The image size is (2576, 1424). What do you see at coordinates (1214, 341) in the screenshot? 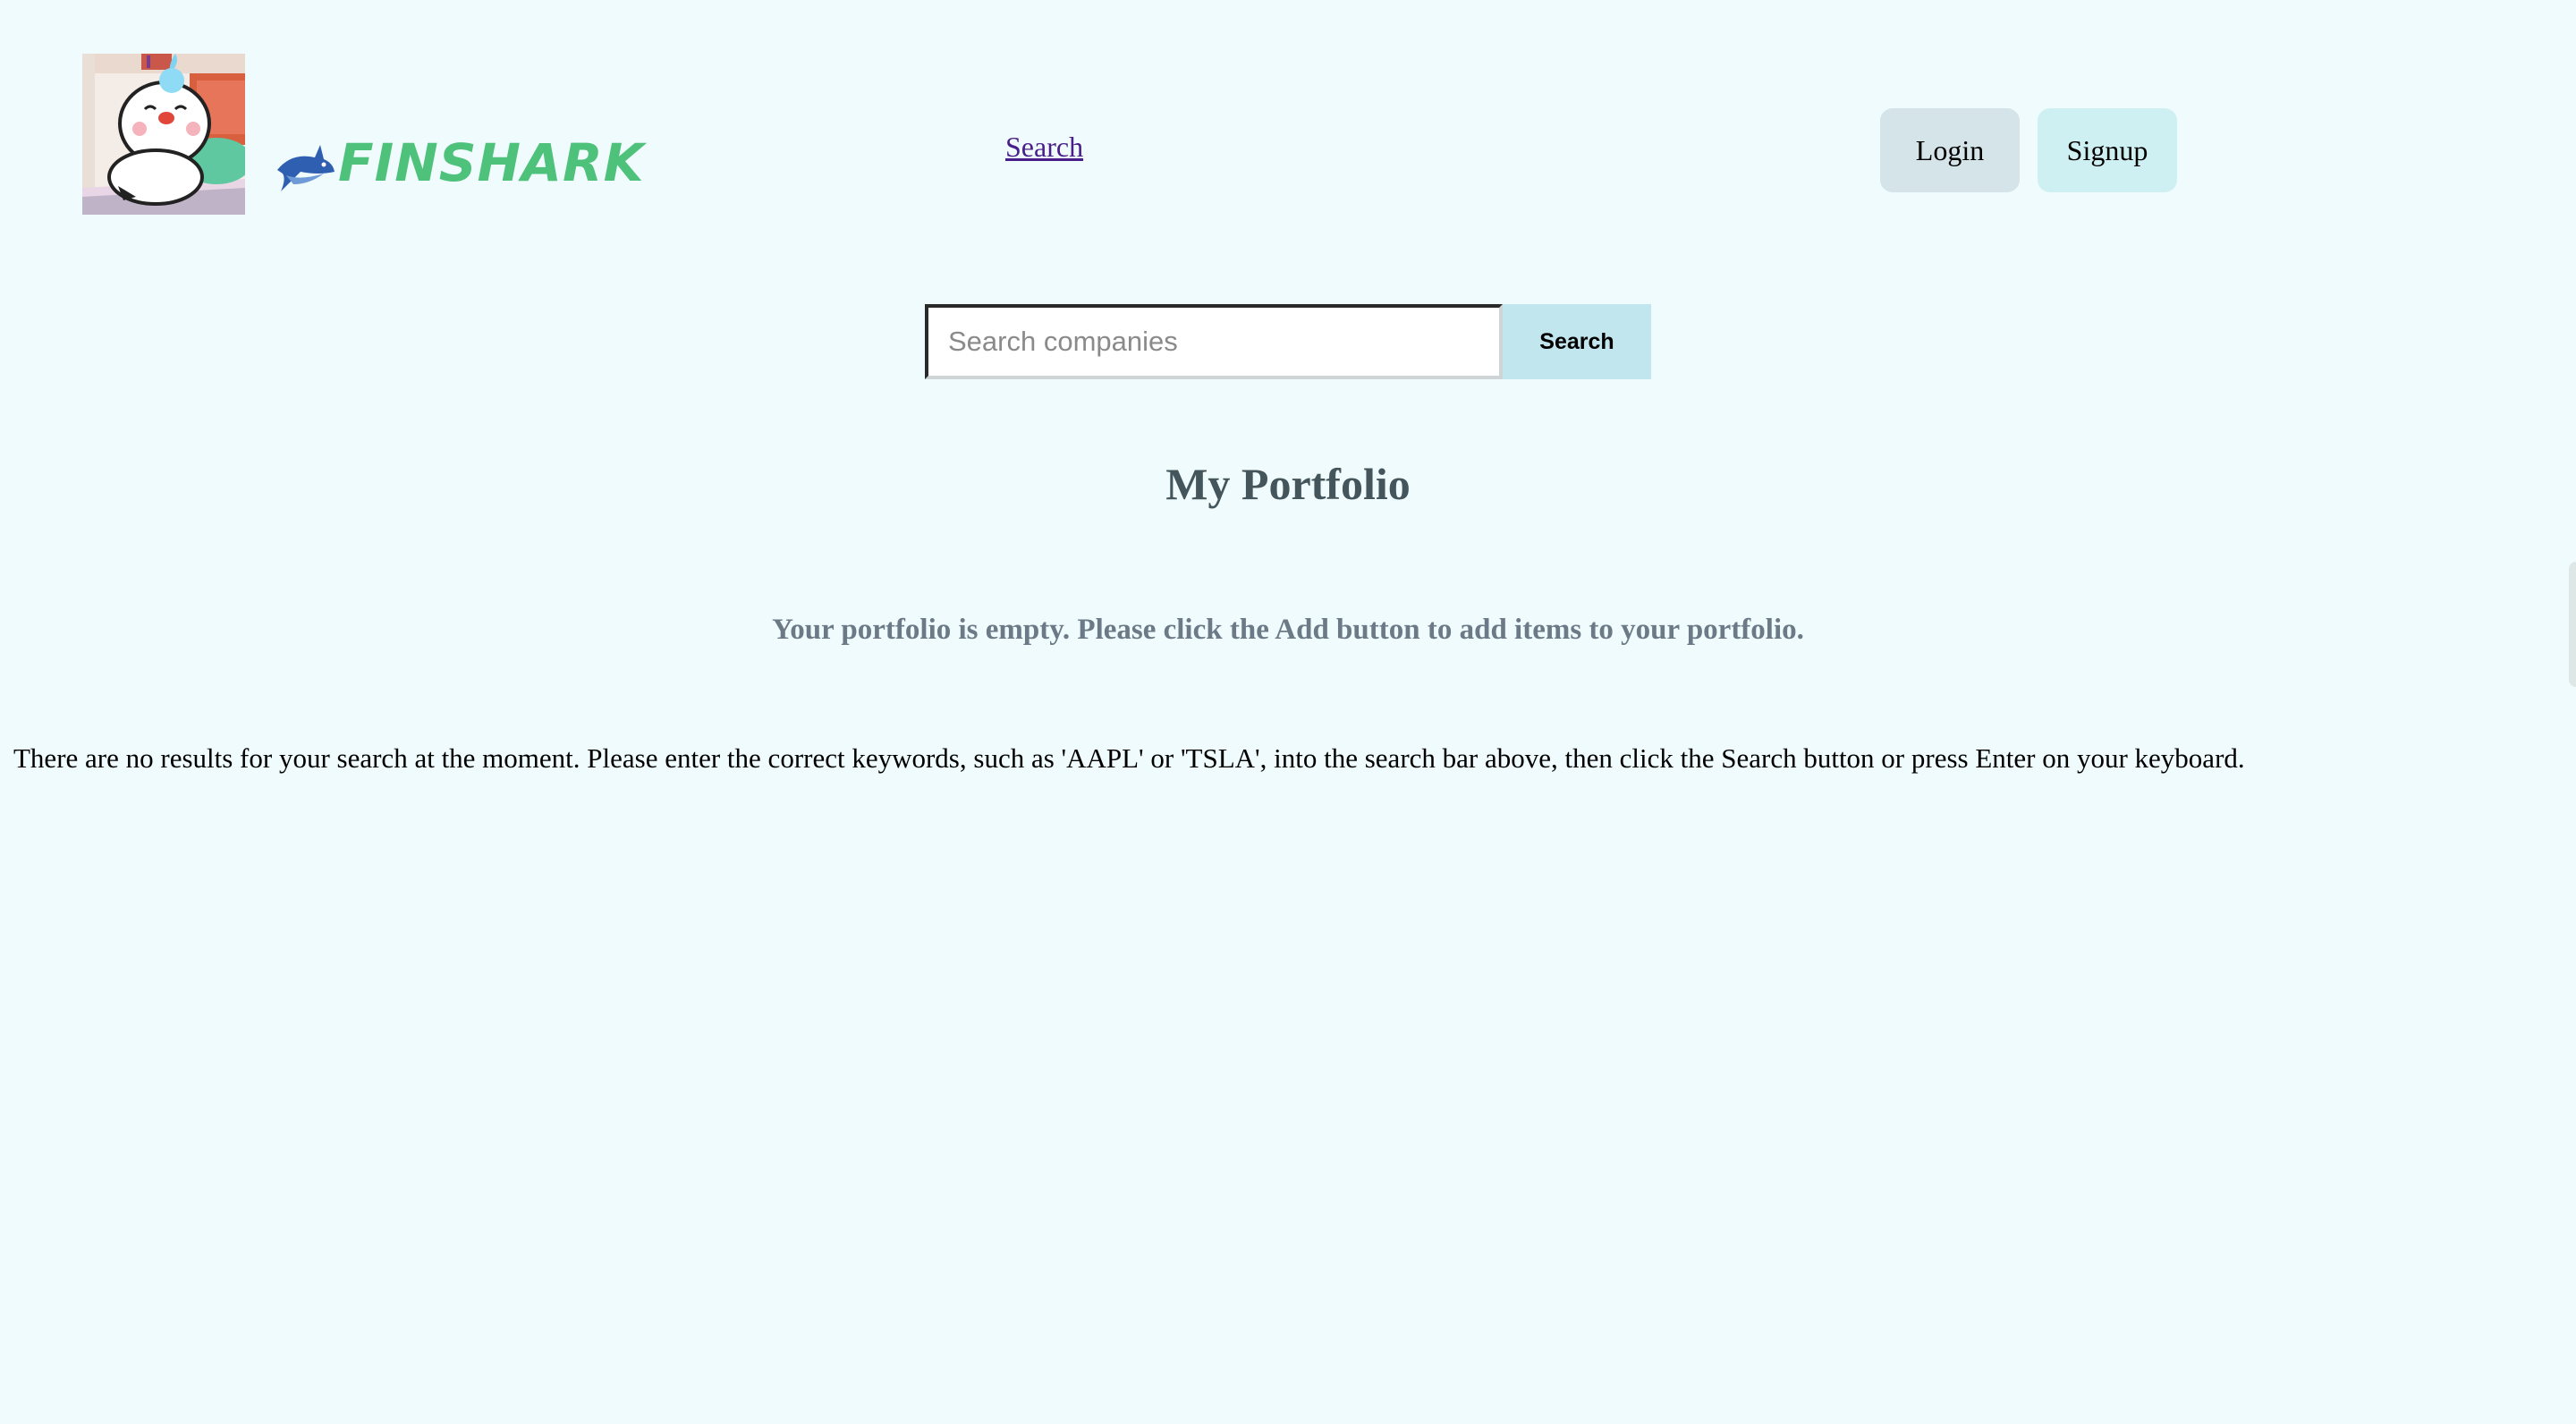
I see `search-input` at bounding box center [1214, 341].